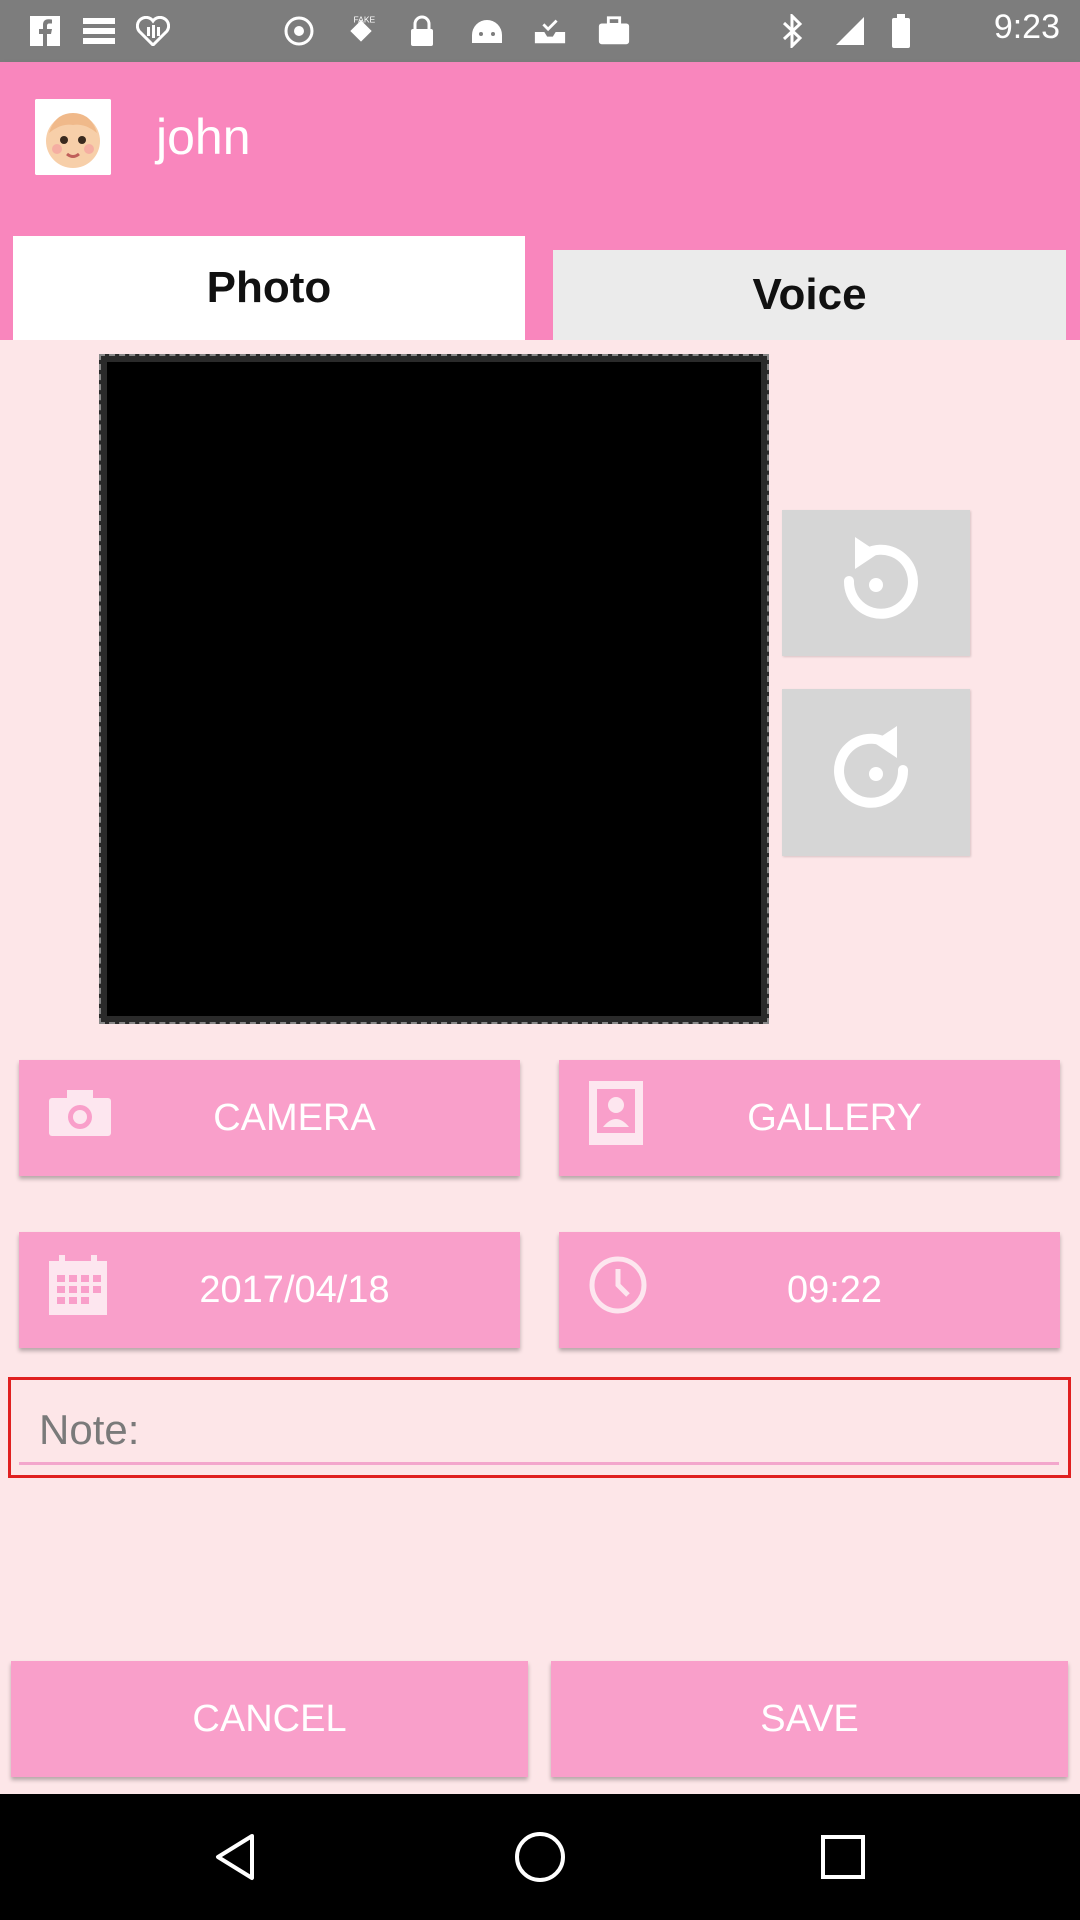 This screenshot has height=1920, width=1080. I want to click on camera-button: CAMERA, so click(269, 1118).